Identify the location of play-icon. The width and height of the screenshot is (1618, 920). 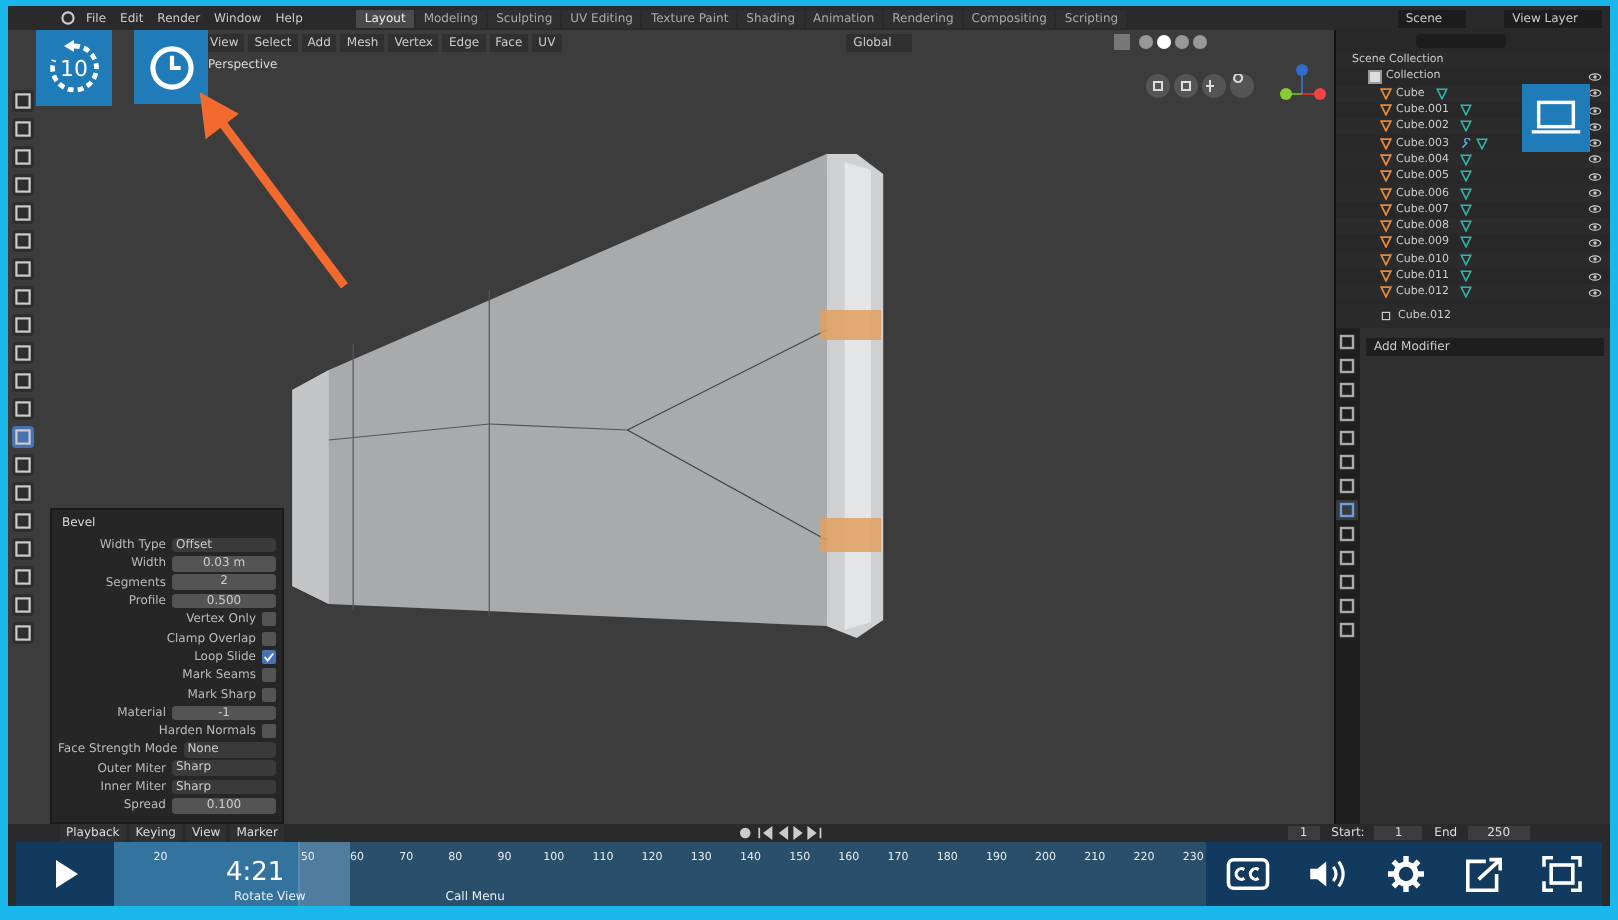
(65, 874).